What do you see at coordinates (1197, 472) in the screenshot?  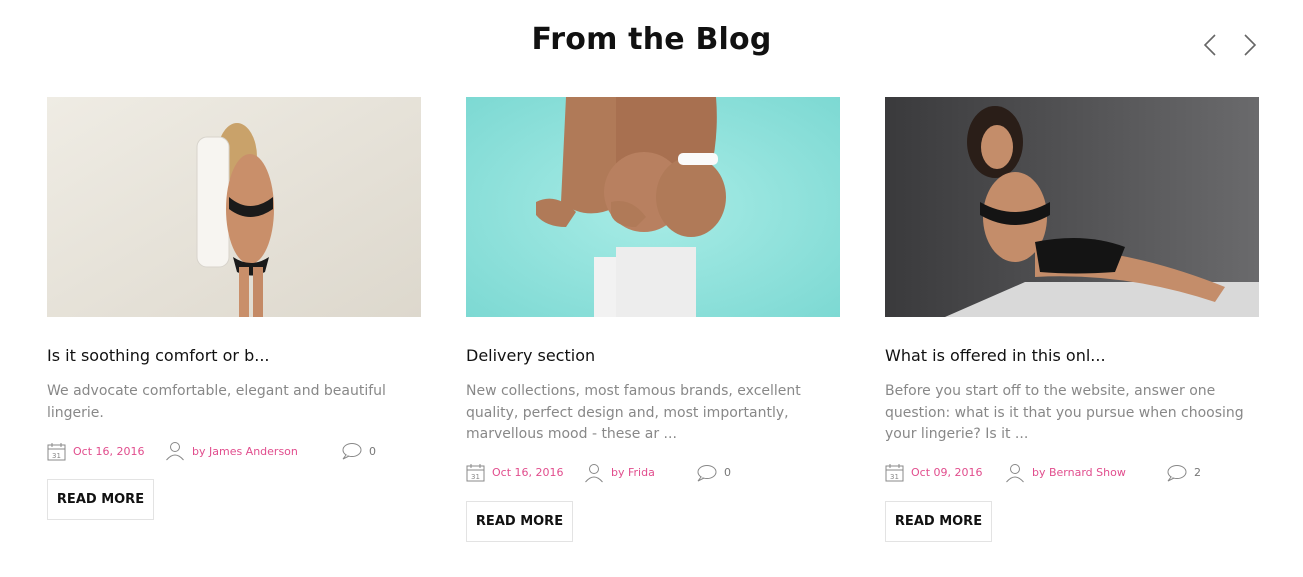 I see `post-comments-count: 2` at bounding box center [1197, 472].